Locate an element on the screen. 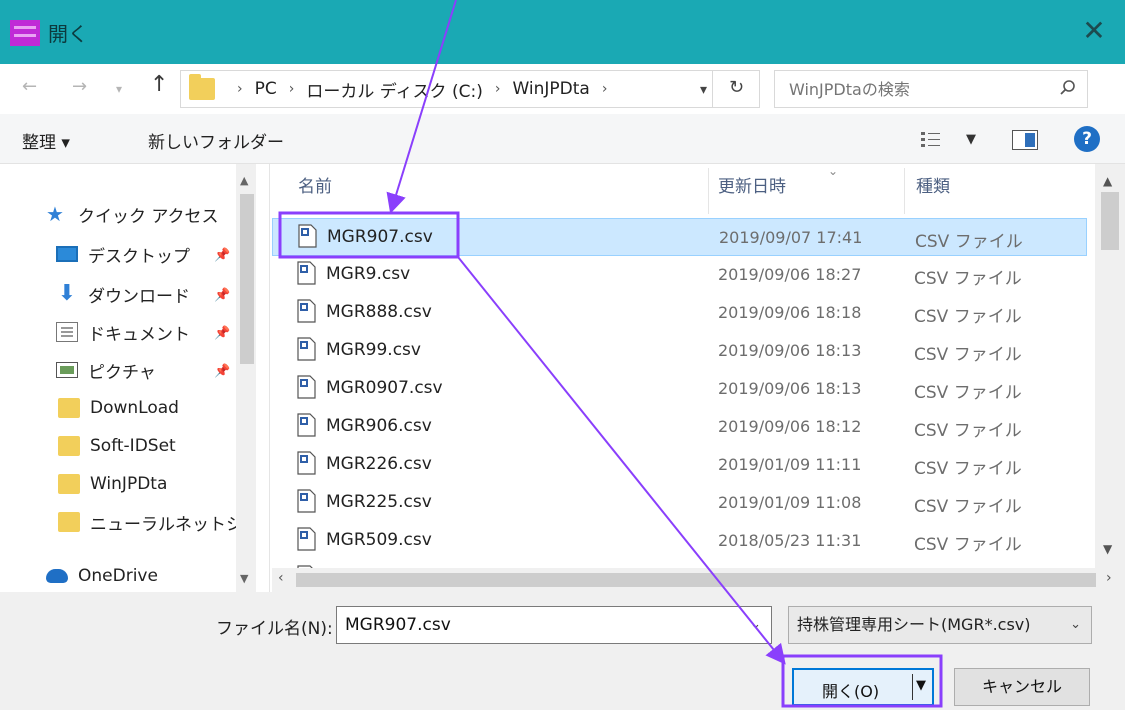 The image size is (1125, 710). table-row: MGR225.csv 2019/01/09 11:08 CSV ファイル is located at coordinates (679, 503).